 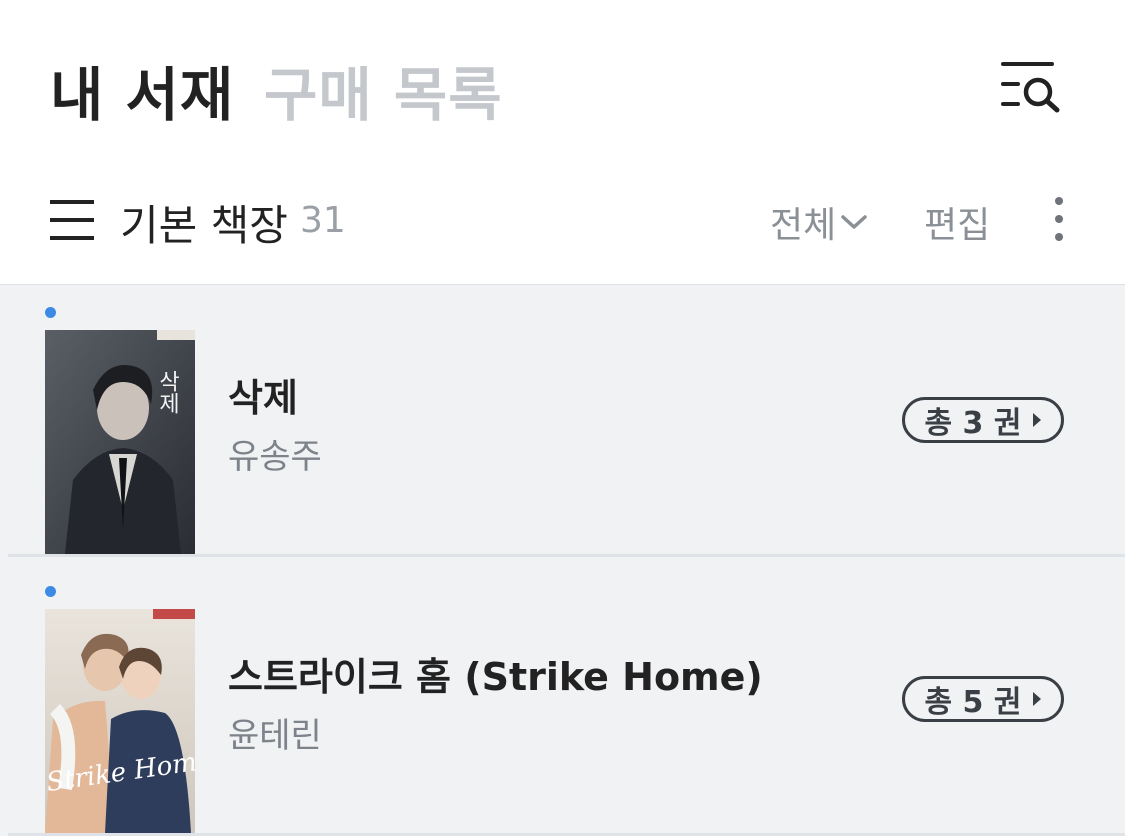 I want to click on list-search-button, so click(x=1031, y=86).